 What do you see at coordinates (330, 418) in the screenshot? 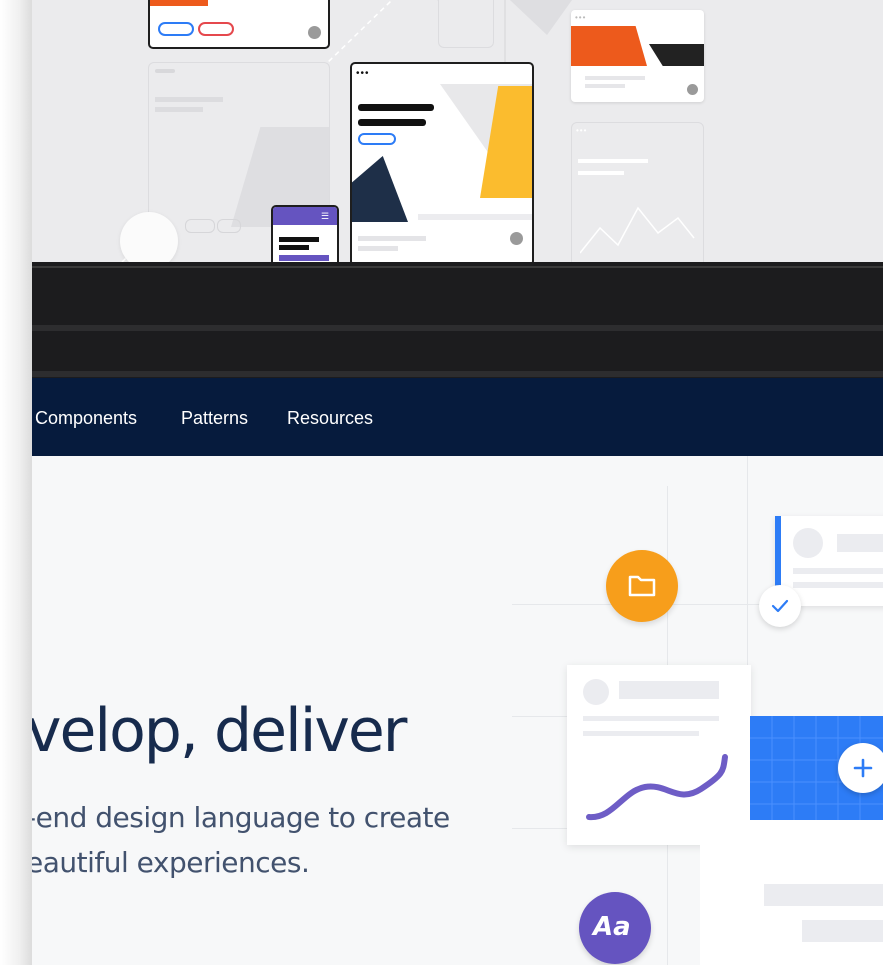
I see `nav-item-resources: Resources` at bounding box center [330, 418].